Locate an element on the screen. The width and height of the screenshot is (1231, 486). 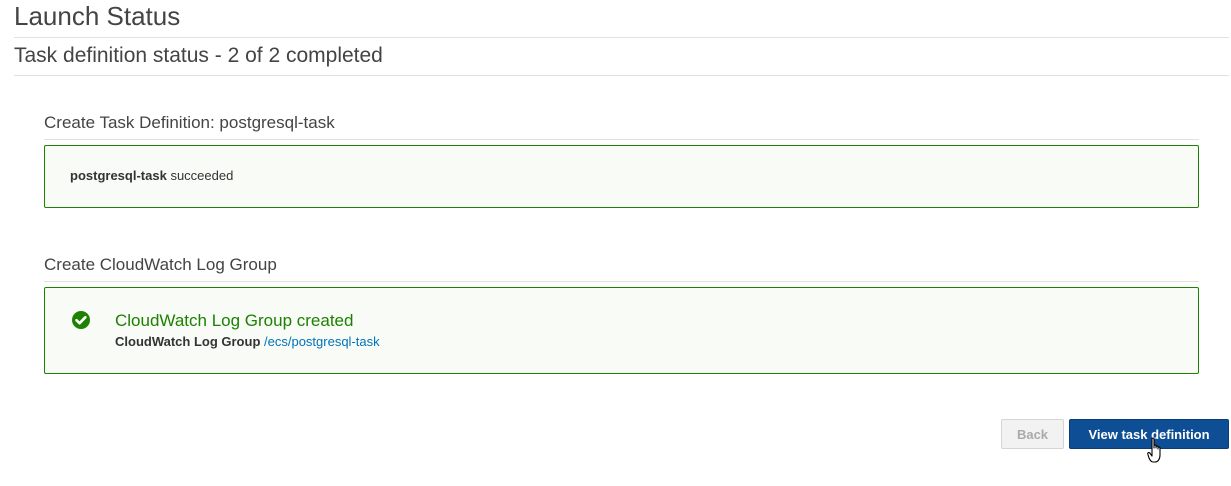
log-group-label: CloudWatch Log Group is located at coordinates (188, 341).